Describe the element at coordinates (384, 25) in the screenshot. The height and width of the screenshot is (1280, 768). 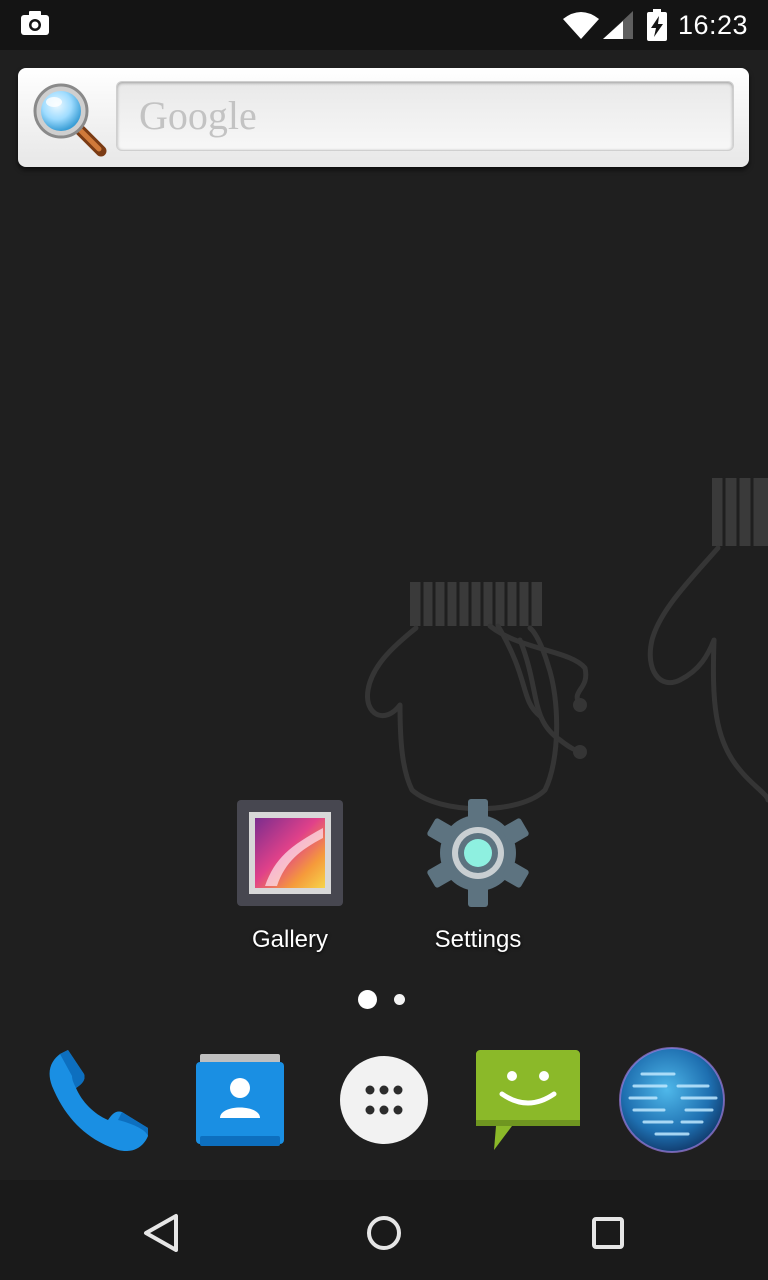
I see `status-bar: 16:23` at that location.